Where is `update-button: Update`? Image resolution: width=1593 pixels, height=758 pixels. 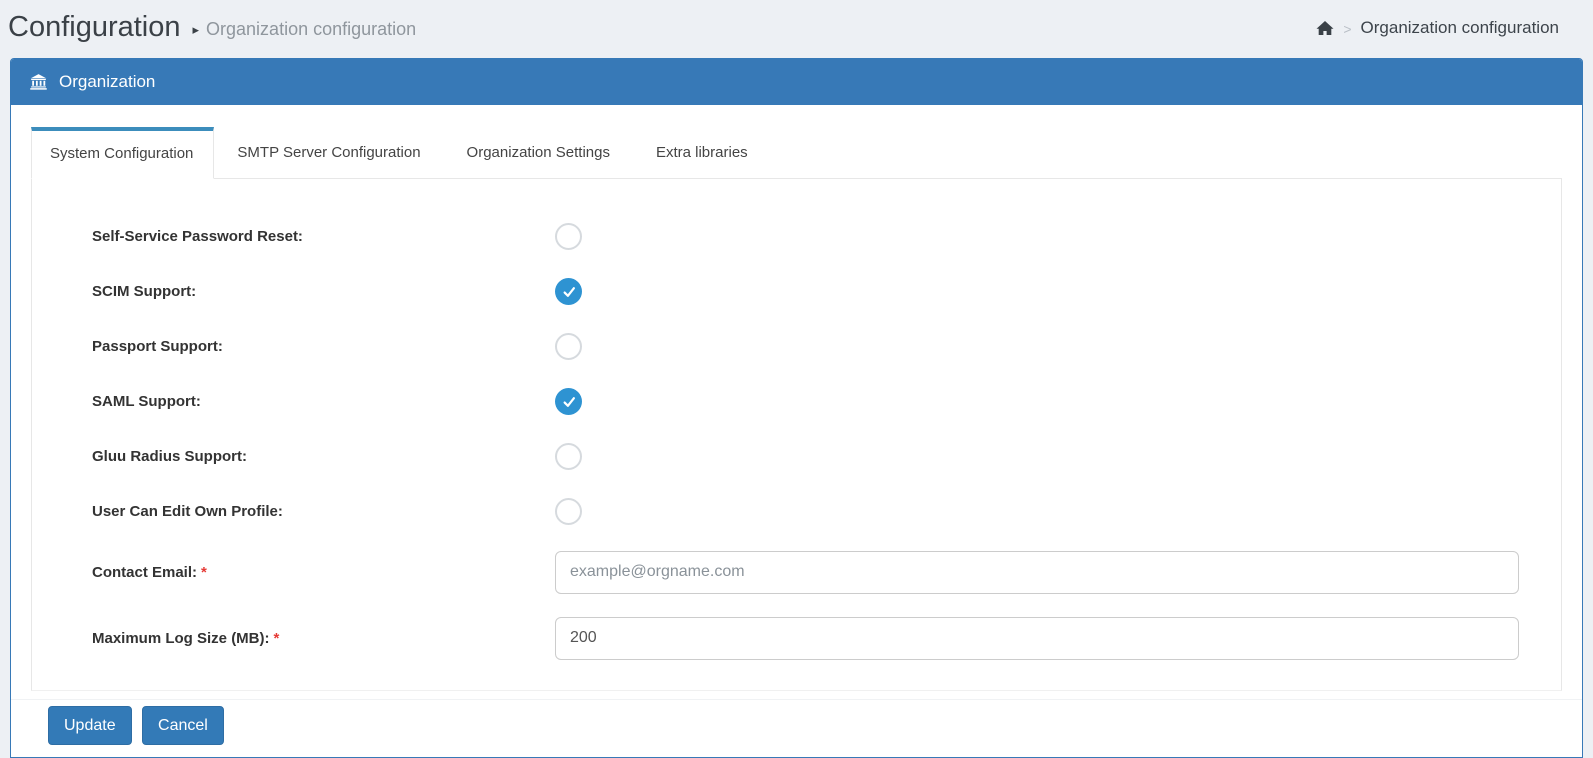 update-button: Update is located at coordinates (90, 726).